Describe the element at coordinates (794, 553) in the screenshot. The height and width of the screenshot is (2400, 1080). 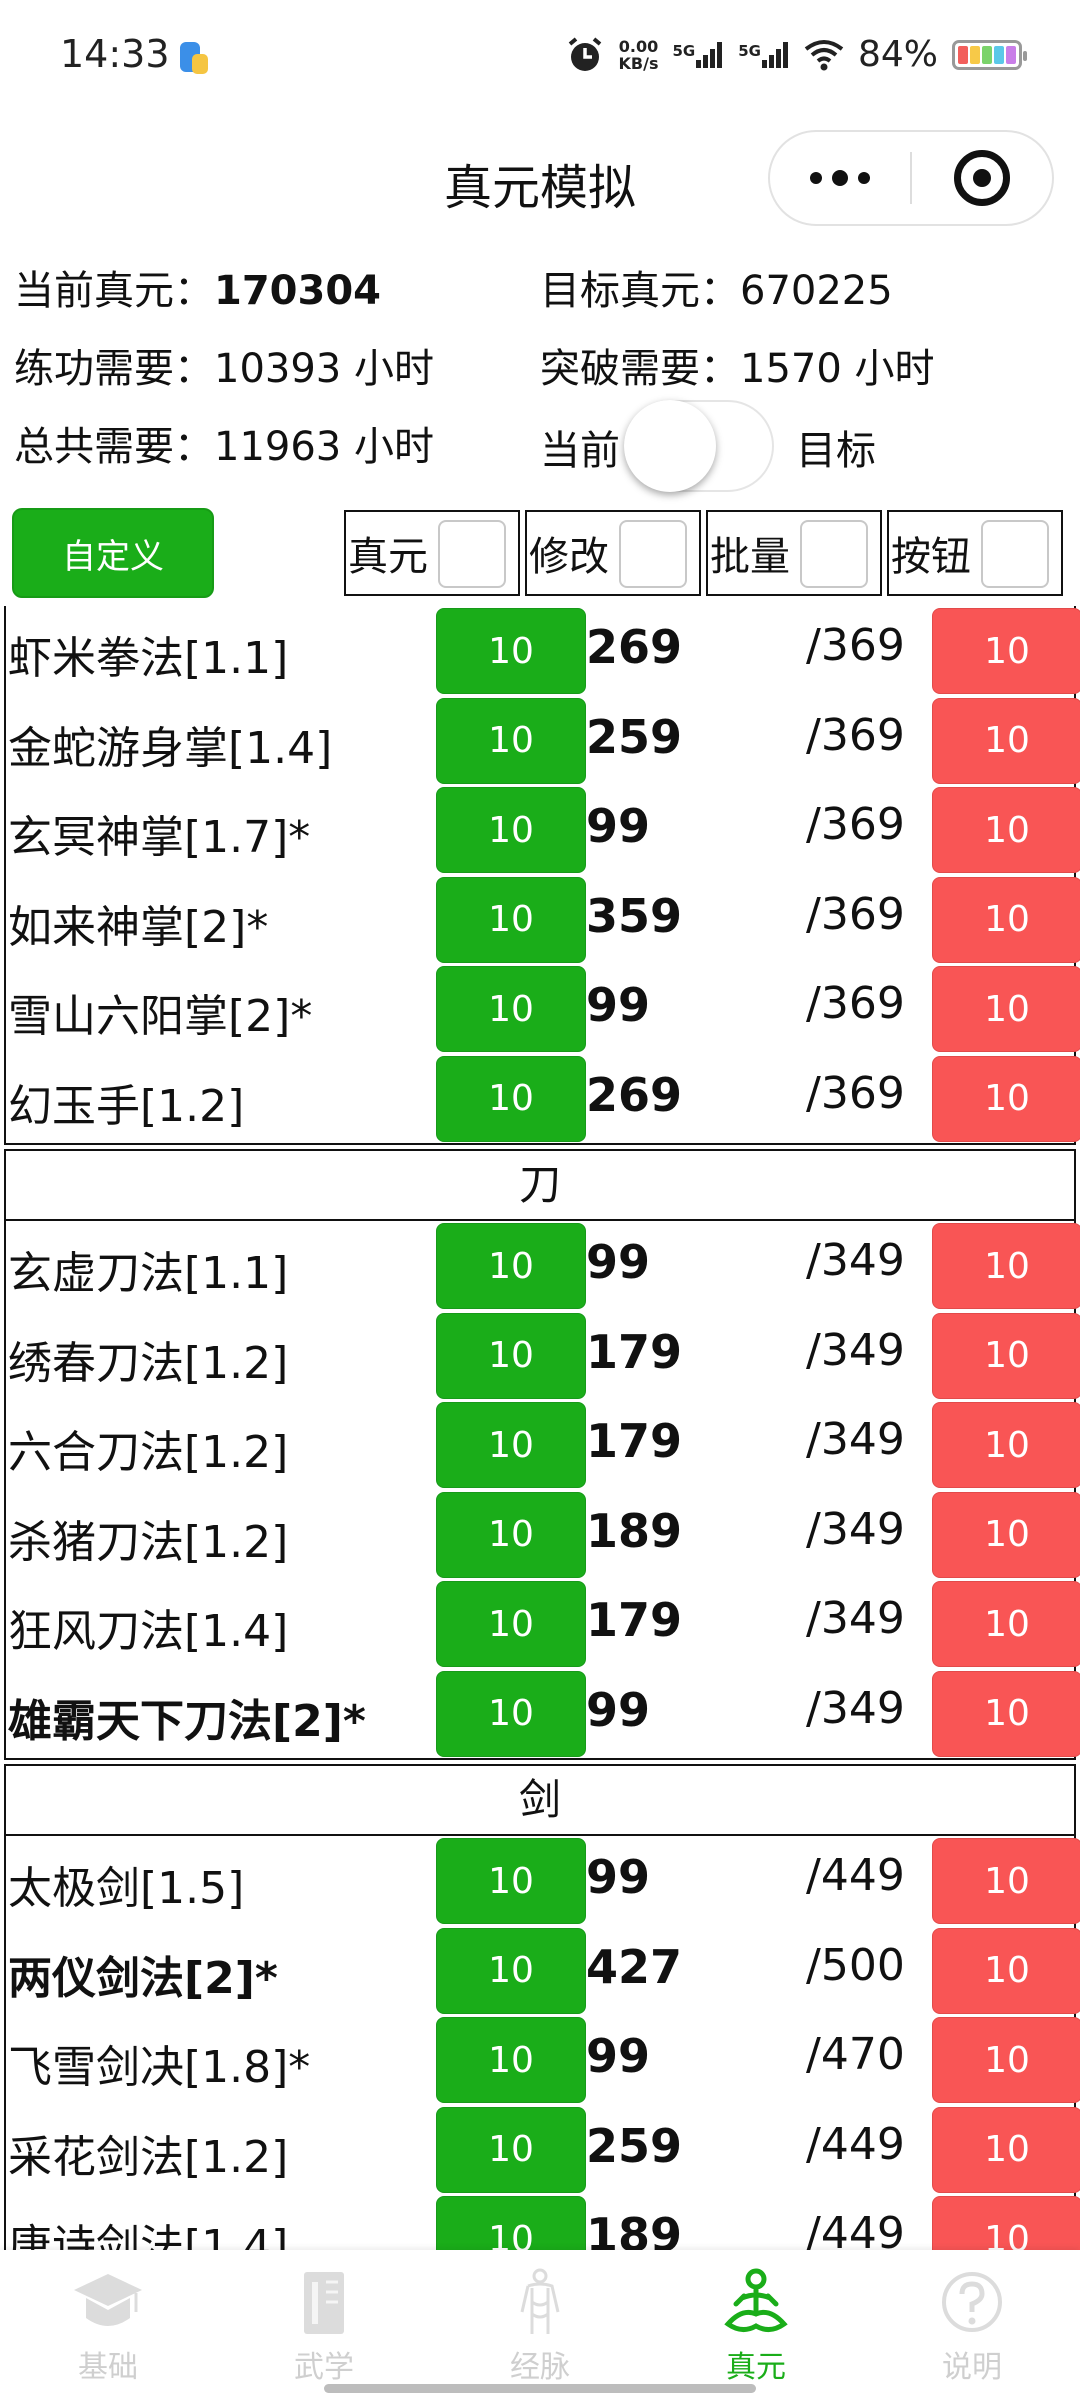
I see `checkbox-batch: 批量` at that location.